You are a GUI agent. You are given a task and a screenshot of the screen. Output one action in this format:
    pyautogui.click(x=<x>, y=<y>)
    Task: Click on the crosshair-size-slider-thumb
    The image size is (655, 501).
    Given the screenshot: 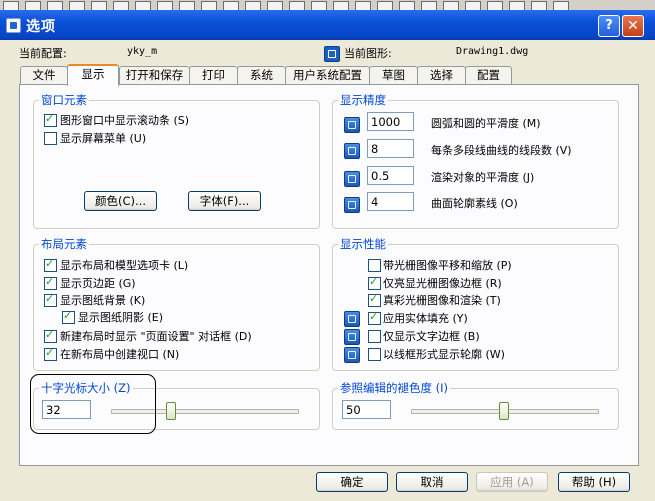 What is the action you would take?
    pyautogui.click(x=171, y=411)
    